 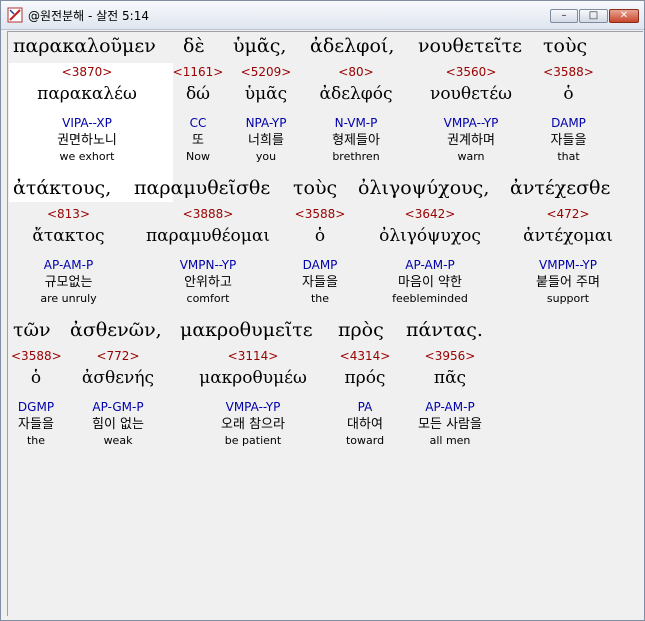 What do you see at coordinates (253, 378) in the screenshot?
I see `lemma: μακροθυμέω` at bounding box center [253, 378].